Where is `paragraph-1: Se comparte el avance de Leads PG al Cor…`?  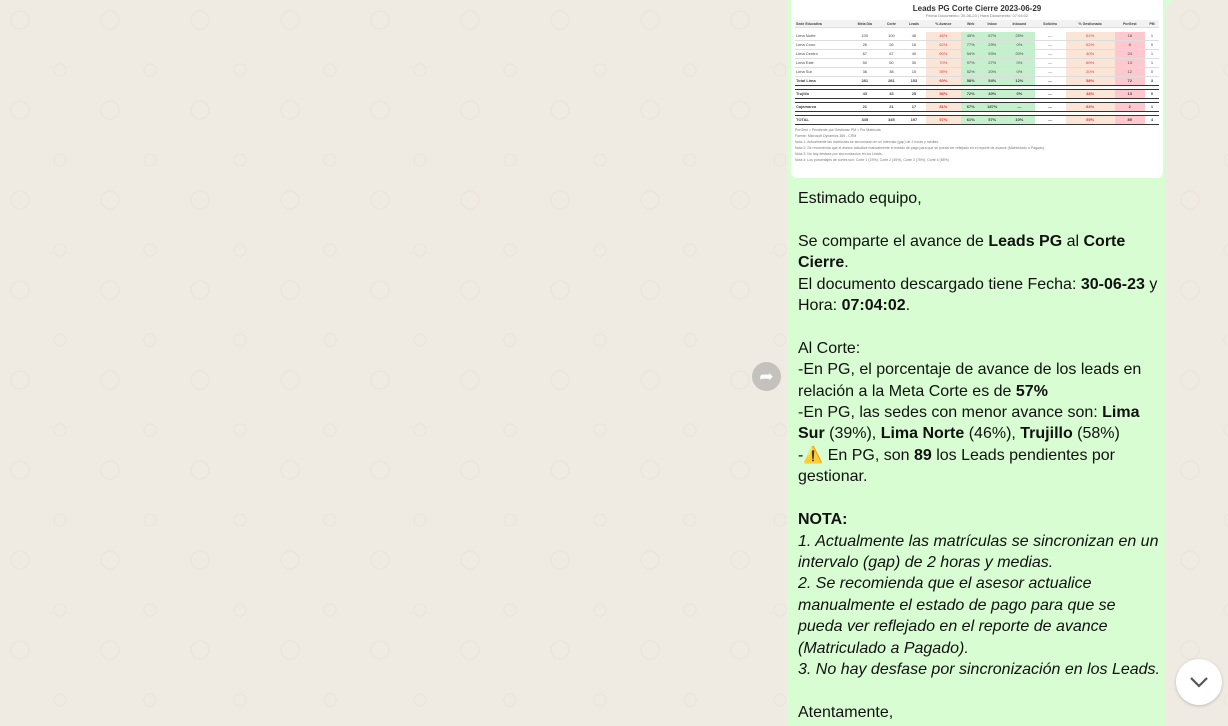 paragraph-1: Se comparte el avance de Leads PG al Cor… is located at coordinates (962, 252).